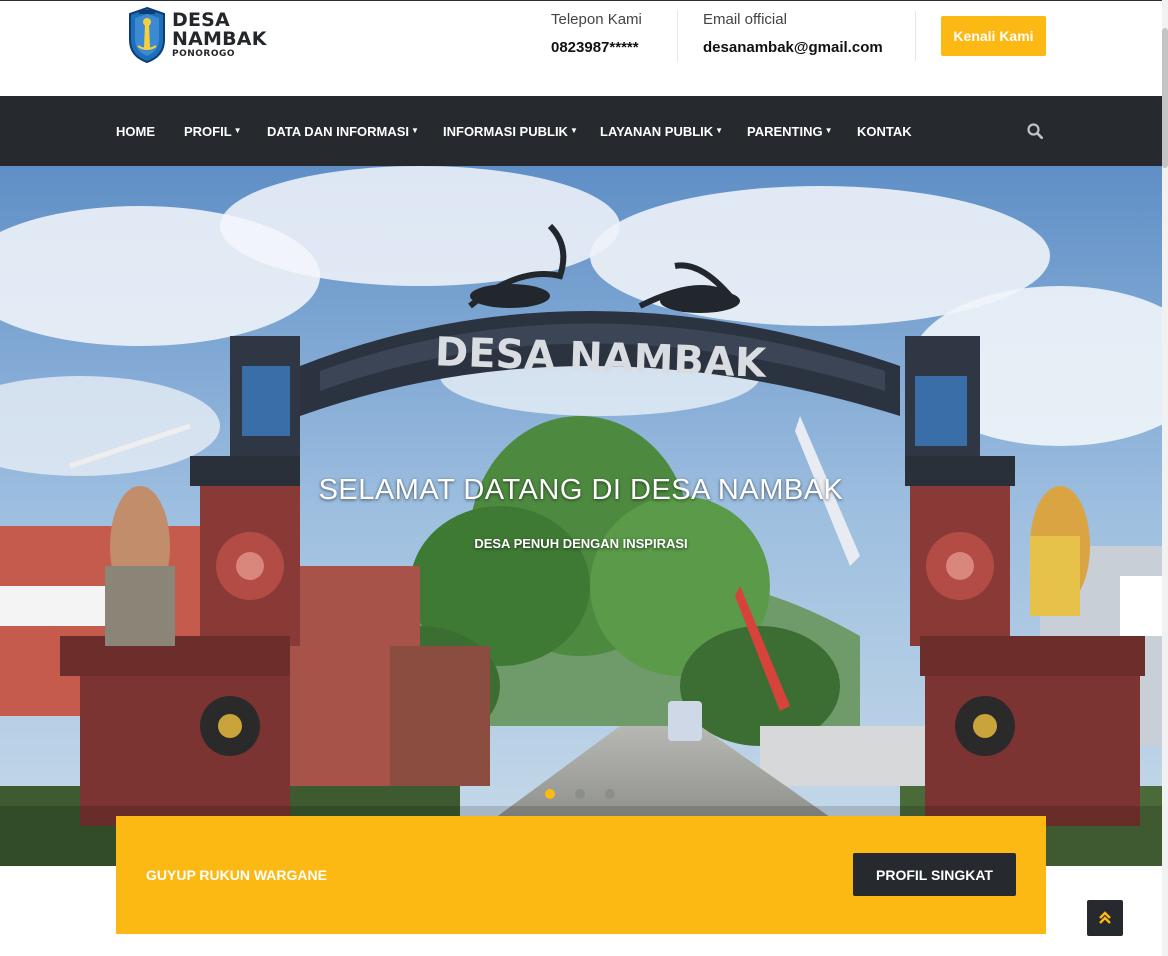  I want to click on nav-item-label: HOME, so click(135, 131).